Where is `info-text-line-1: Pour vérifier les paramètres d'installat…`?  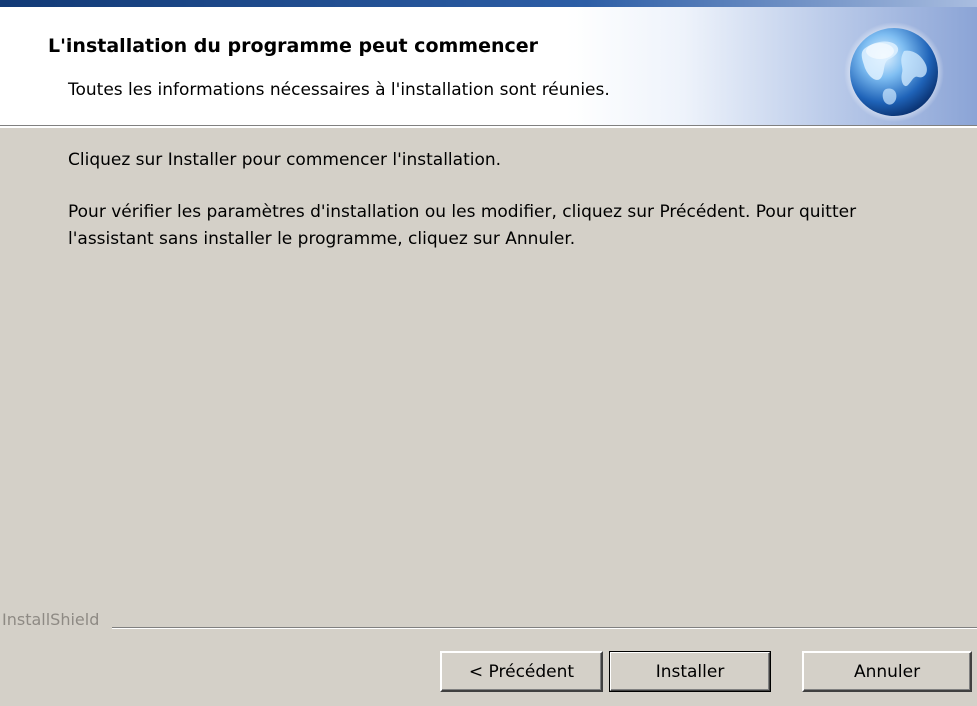 info-text-line-1: Pour vérifier les paramètres d'installat… is located at coordinates (462, 212).